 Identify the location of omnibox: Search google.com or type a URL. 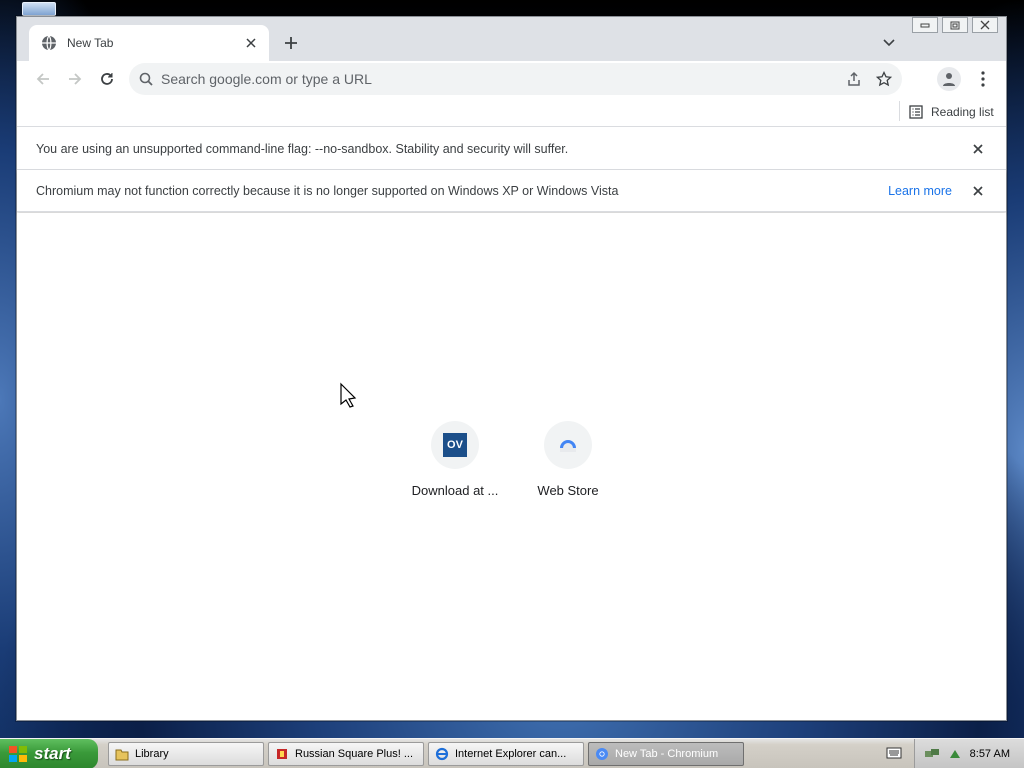
(515, 79).